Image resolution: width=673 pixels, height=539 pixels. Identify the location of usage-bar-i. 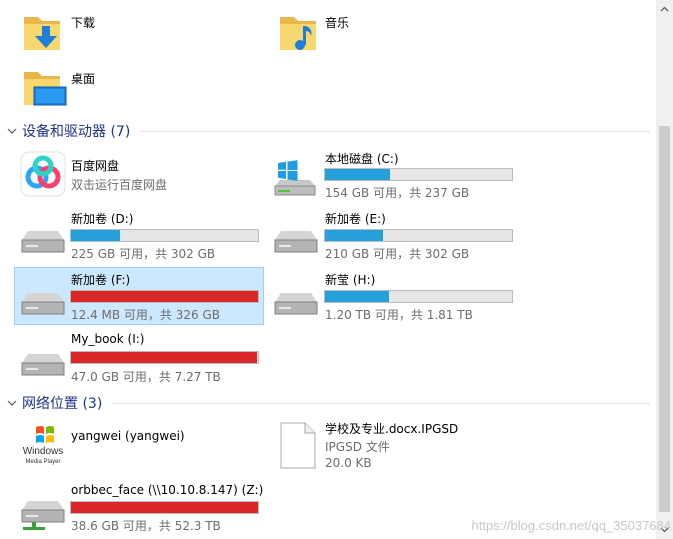
(164, 357).